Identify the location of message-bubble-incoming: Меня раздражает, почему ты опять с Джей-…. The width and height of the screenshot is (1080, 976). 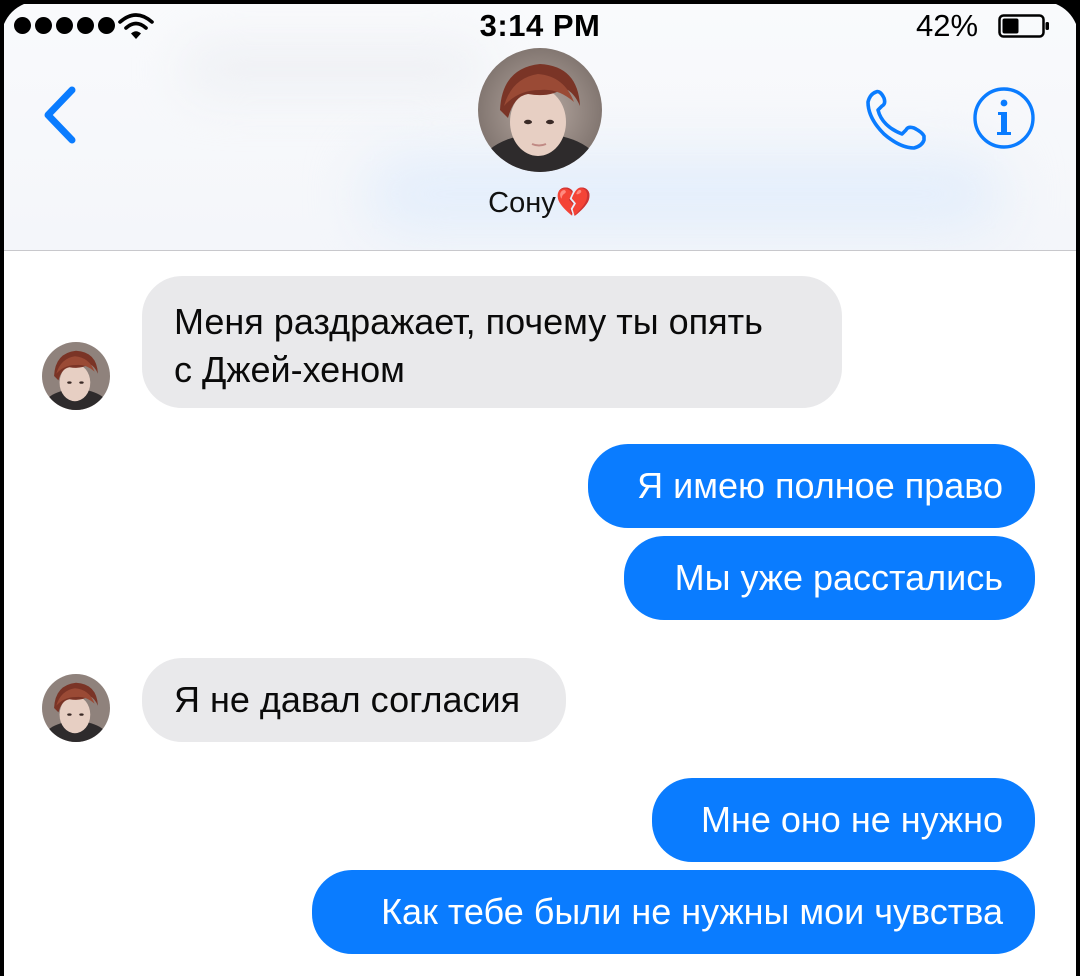
(492, 342).